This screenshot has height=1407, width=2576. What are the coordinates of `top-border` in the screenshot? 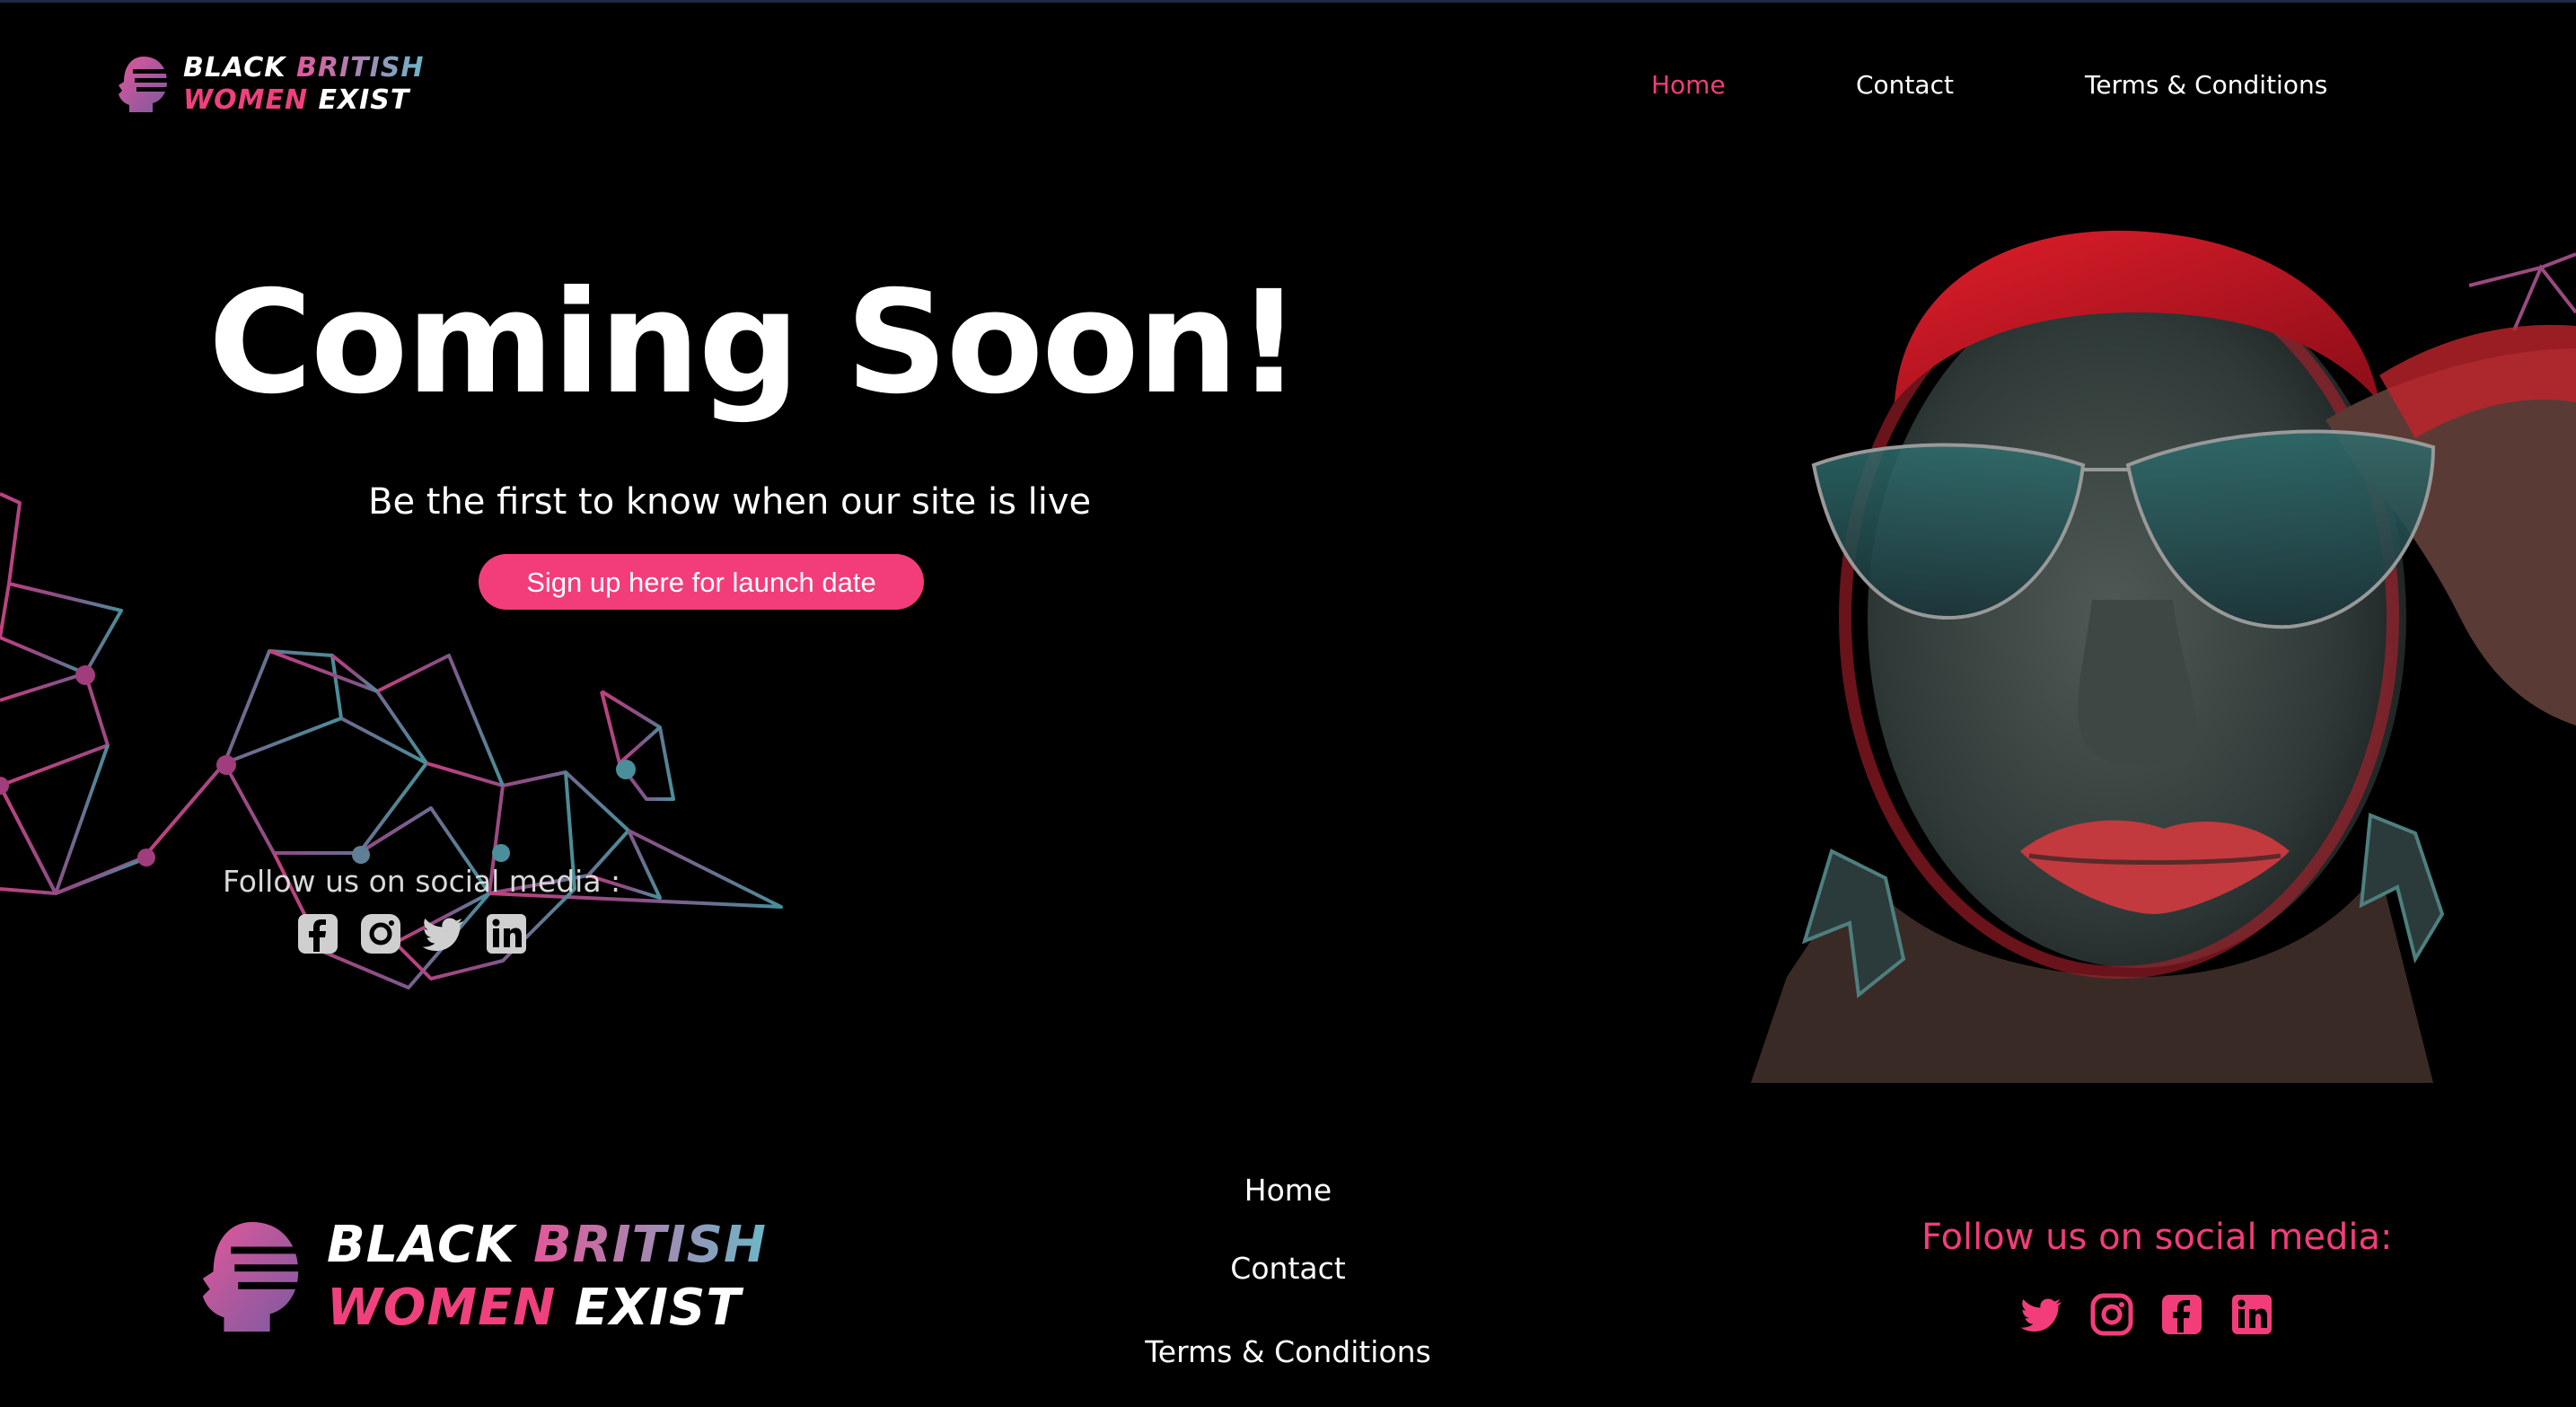 It's located at (1288, 2).